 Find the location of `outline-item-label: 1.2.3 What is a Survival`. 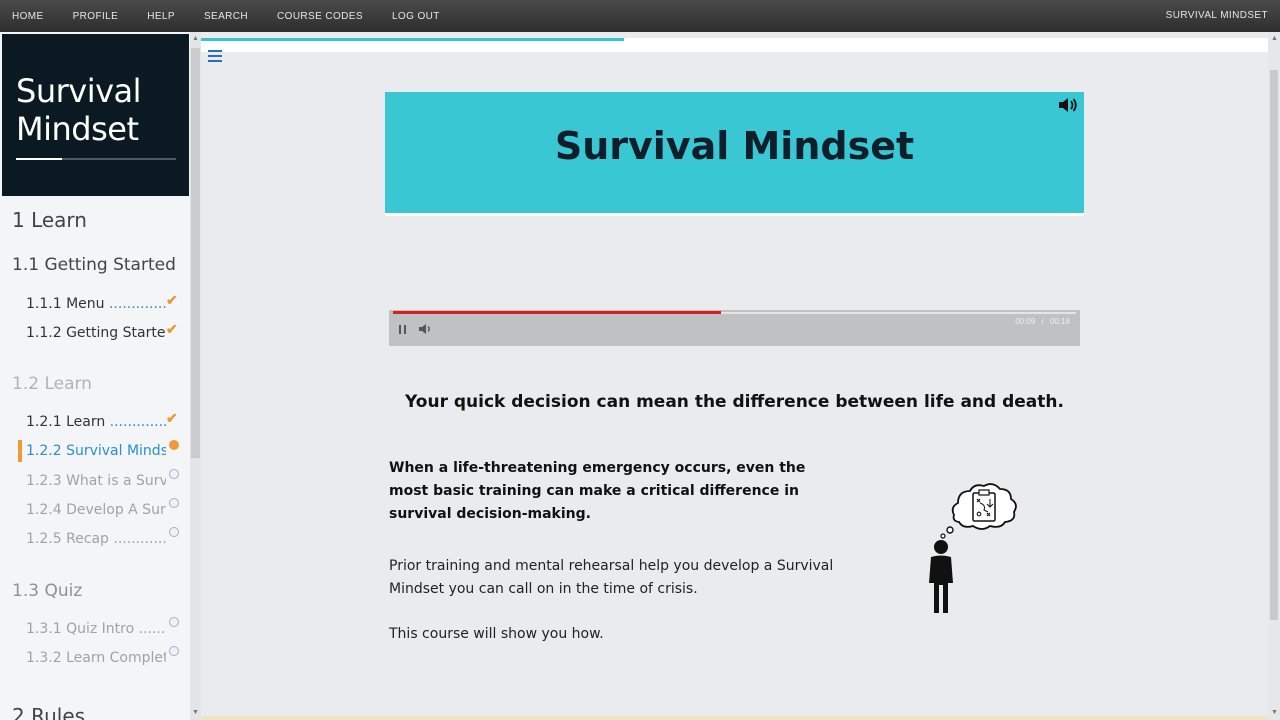

outline-item-label: 1.2.3 What is a Survival is located at coordinates (96, 481).